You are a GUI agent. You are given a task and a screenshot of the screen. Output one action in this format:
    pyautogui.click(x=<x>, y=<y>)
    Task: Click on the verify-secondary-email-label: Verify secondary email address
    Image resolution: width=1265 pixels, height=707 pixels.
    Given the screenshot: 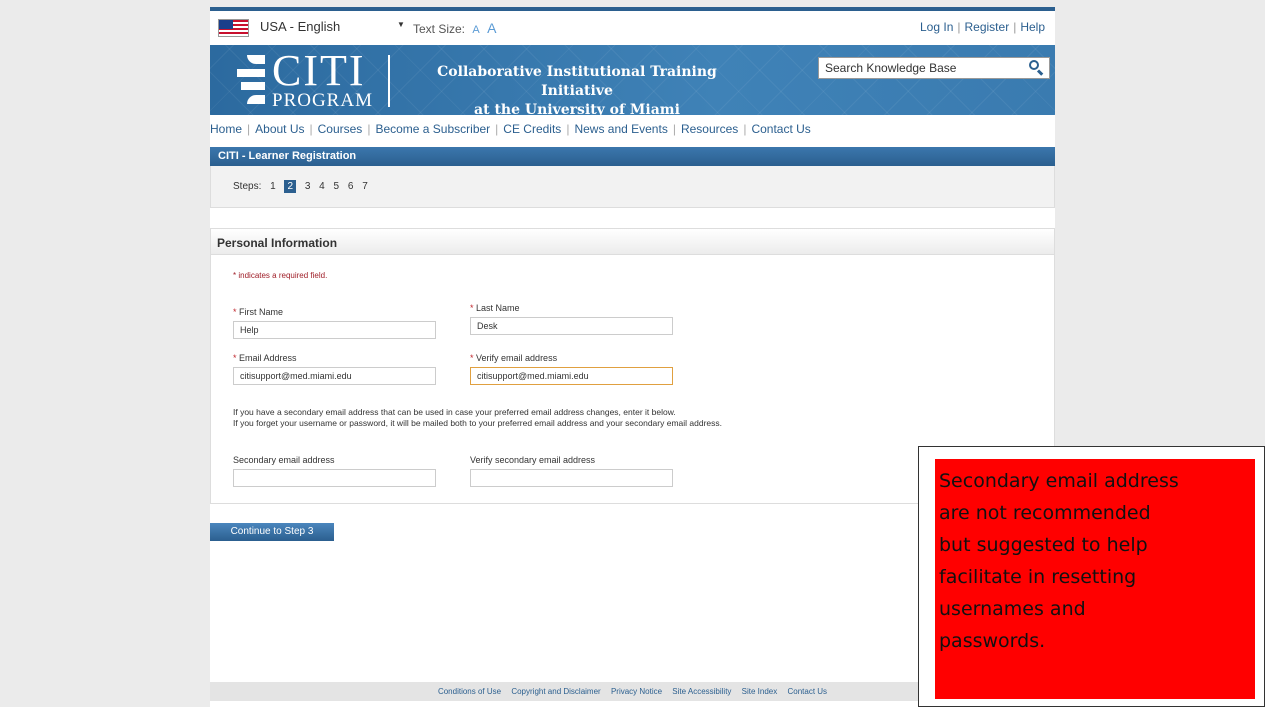 What is the action you would take?
    pyautogui.click(x=533, y=460)
    